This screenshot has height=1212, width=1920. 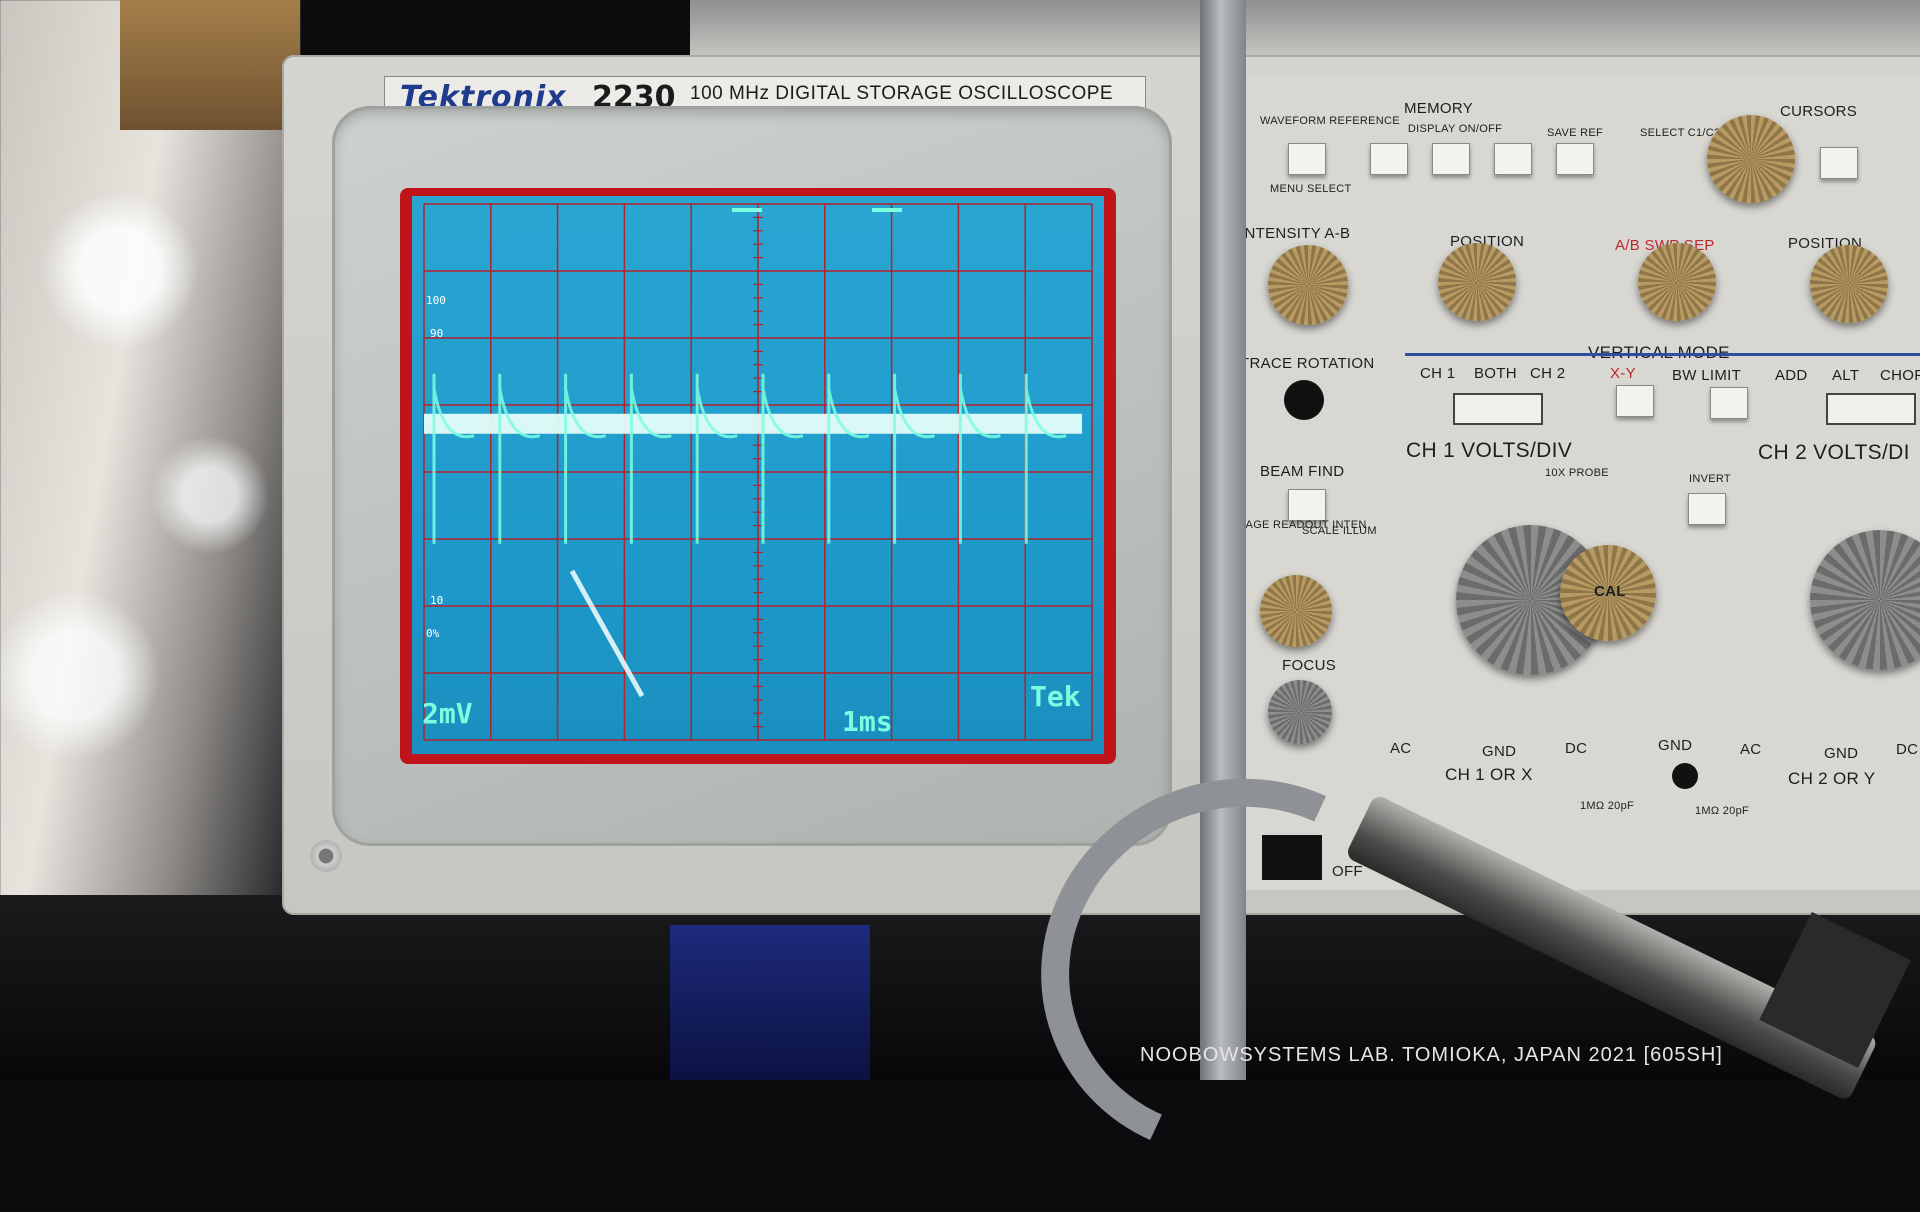 I want to click on cursors-knob, so click(x=1751, y=159).